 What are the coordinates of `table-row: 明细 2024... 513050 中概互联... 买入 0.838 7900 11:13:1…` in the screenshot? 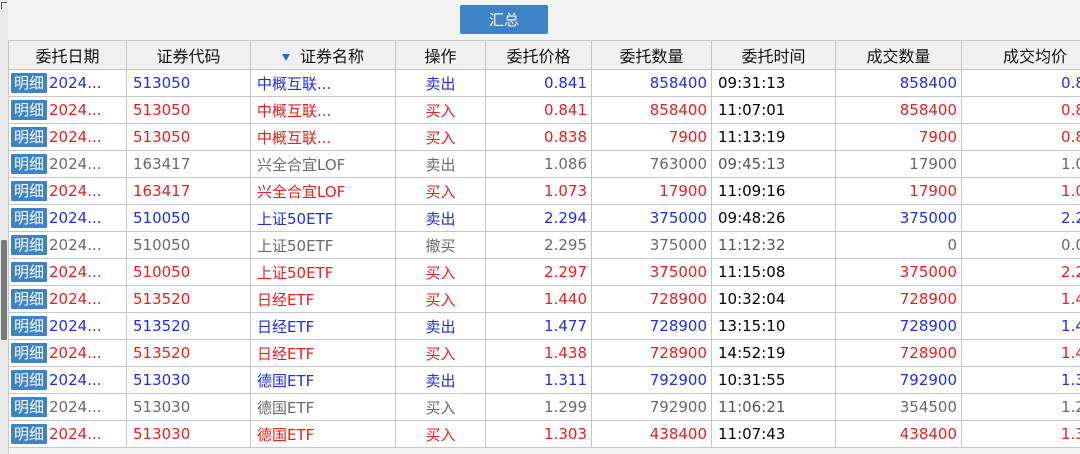 It's located at (544, 137).